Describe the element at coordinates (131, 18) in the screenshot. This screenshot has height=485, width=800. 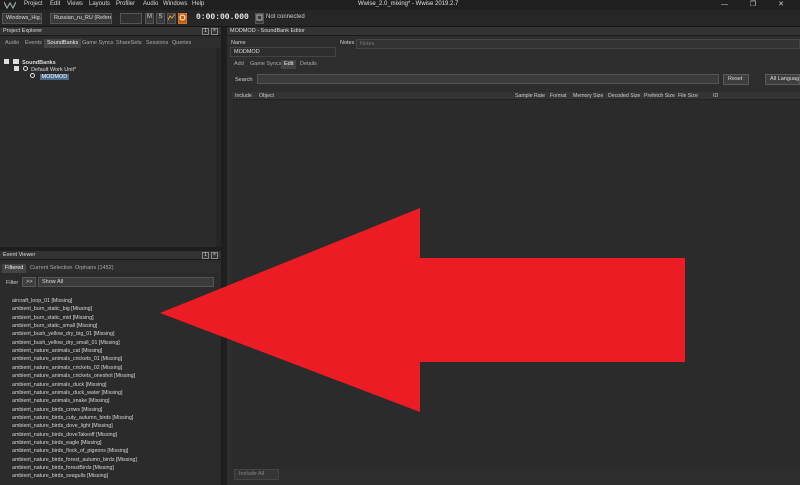
I see `volume-field` at that location.